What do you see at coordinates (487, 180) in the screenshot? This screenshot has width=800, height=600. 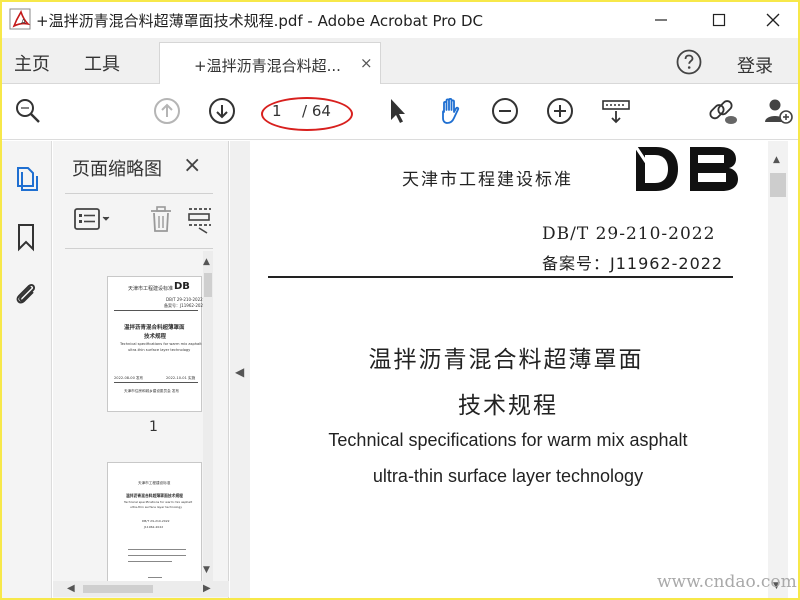 I see `doc-org: 天津市工程建设标准` at bounding box center [487, 180].